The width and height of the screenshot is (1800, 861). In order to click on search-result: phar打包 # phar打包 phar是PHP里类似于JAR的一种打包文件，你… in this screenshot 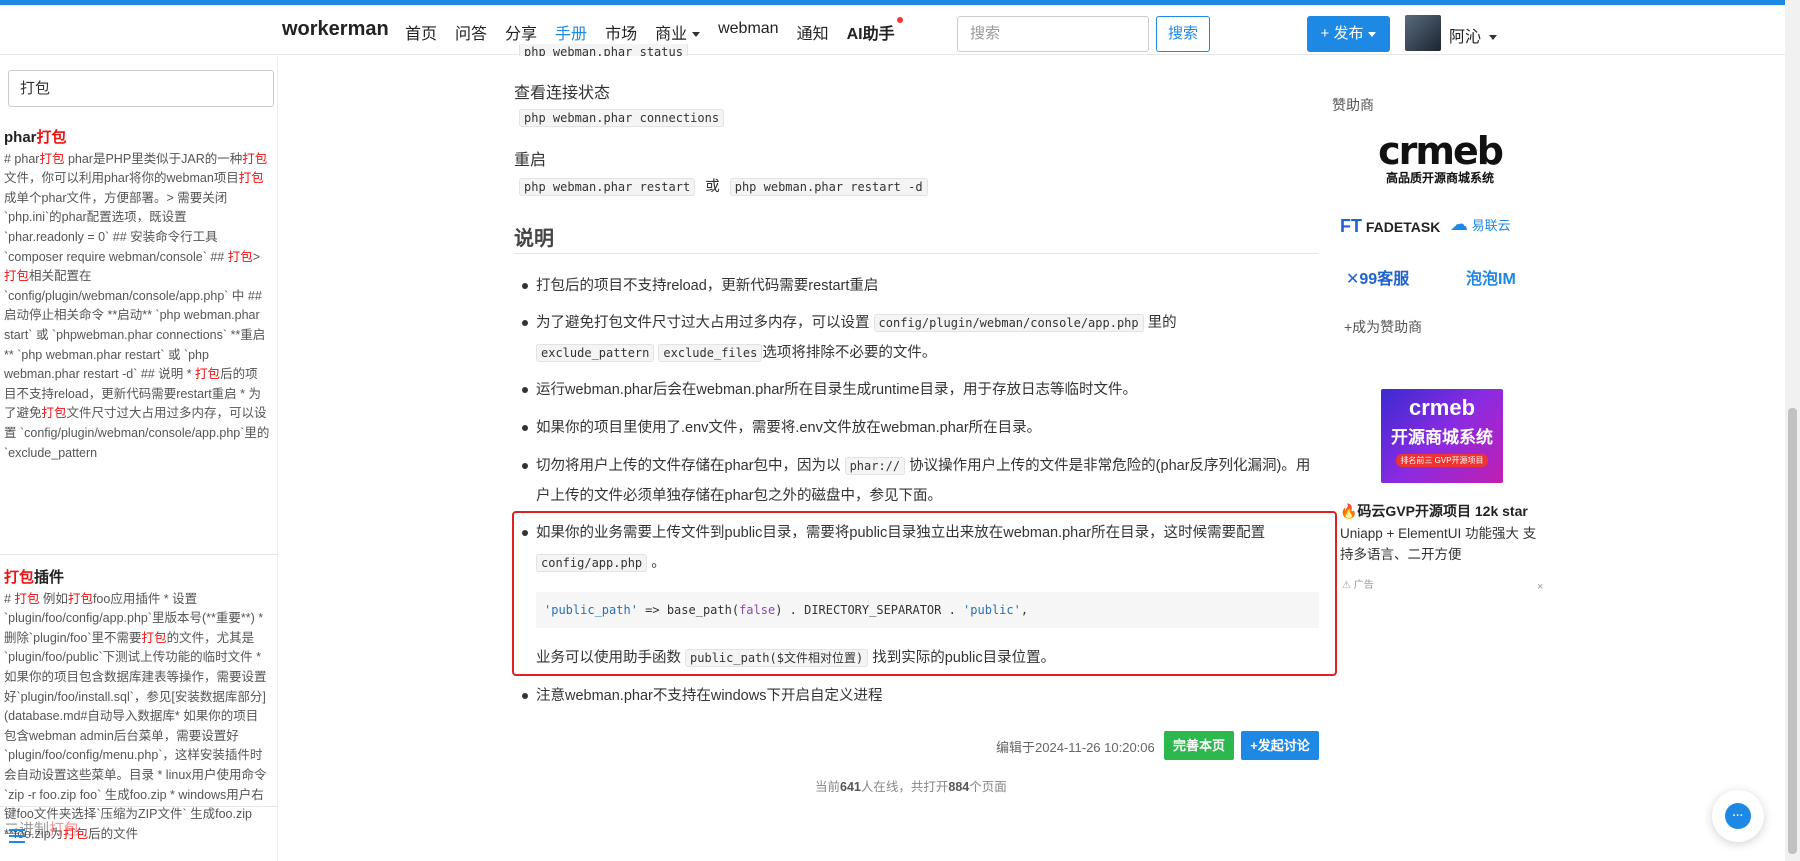, I will do `click(137, 295)`.